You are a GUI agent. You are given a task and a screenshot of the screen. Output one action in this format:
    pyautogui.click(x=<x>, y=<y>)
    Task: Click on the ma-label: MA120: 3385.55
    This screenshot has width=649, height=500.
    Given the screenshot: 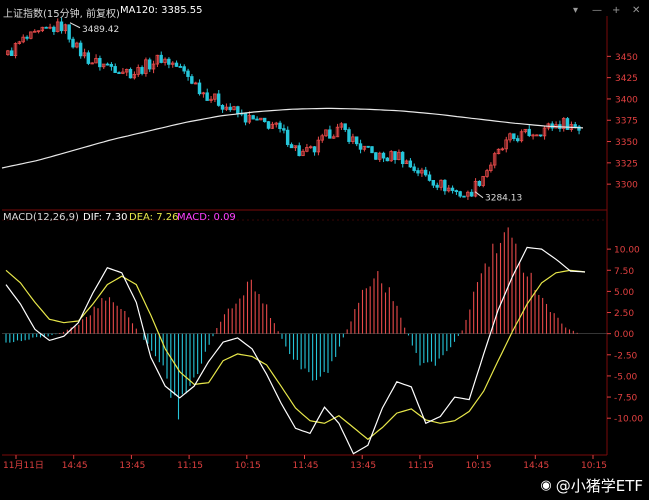 What is the action you would take?
    pyautogui.click(x=161, y=10)
    